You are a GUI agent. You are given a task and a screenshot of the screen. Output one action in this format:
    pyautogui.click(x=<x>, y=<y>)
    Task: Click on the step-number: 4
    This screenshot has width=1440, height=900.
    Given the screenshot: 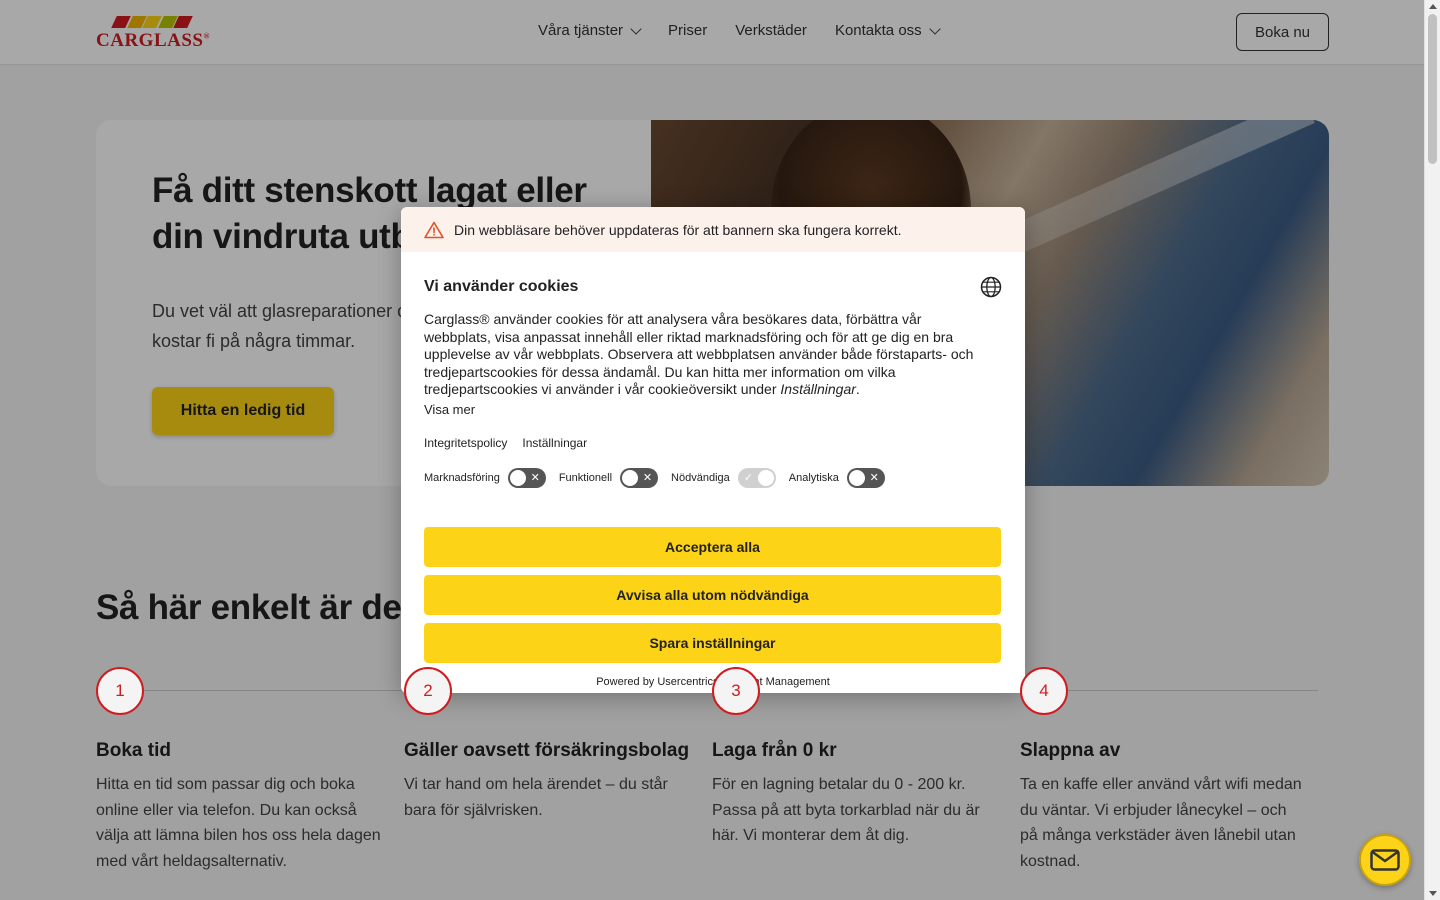 What is the action you would take?
    pyautogui.click(x=1044, y=691)
    